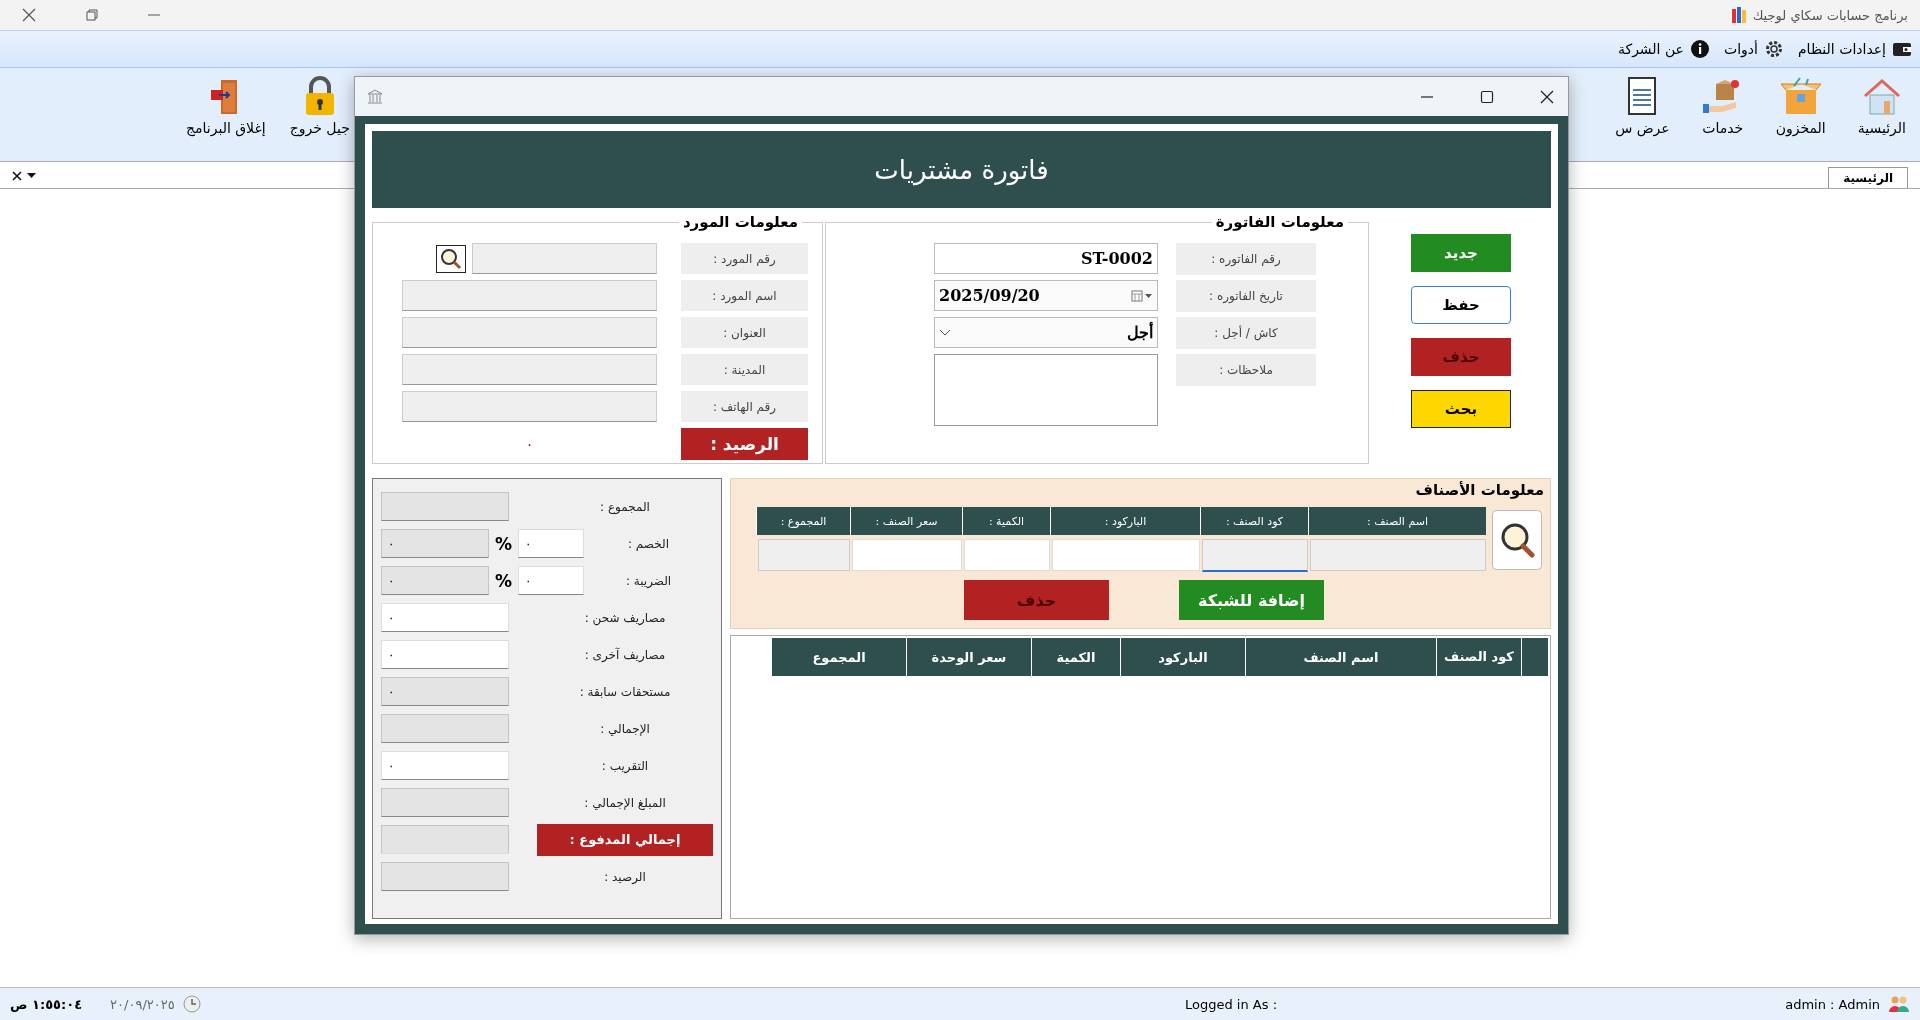 The height and width of the screenshot is (1020, 1920). Describe the element at coordinates (1231, 1004) in the screenshot. I see `logged-in-label: Logged in As :` at that location.